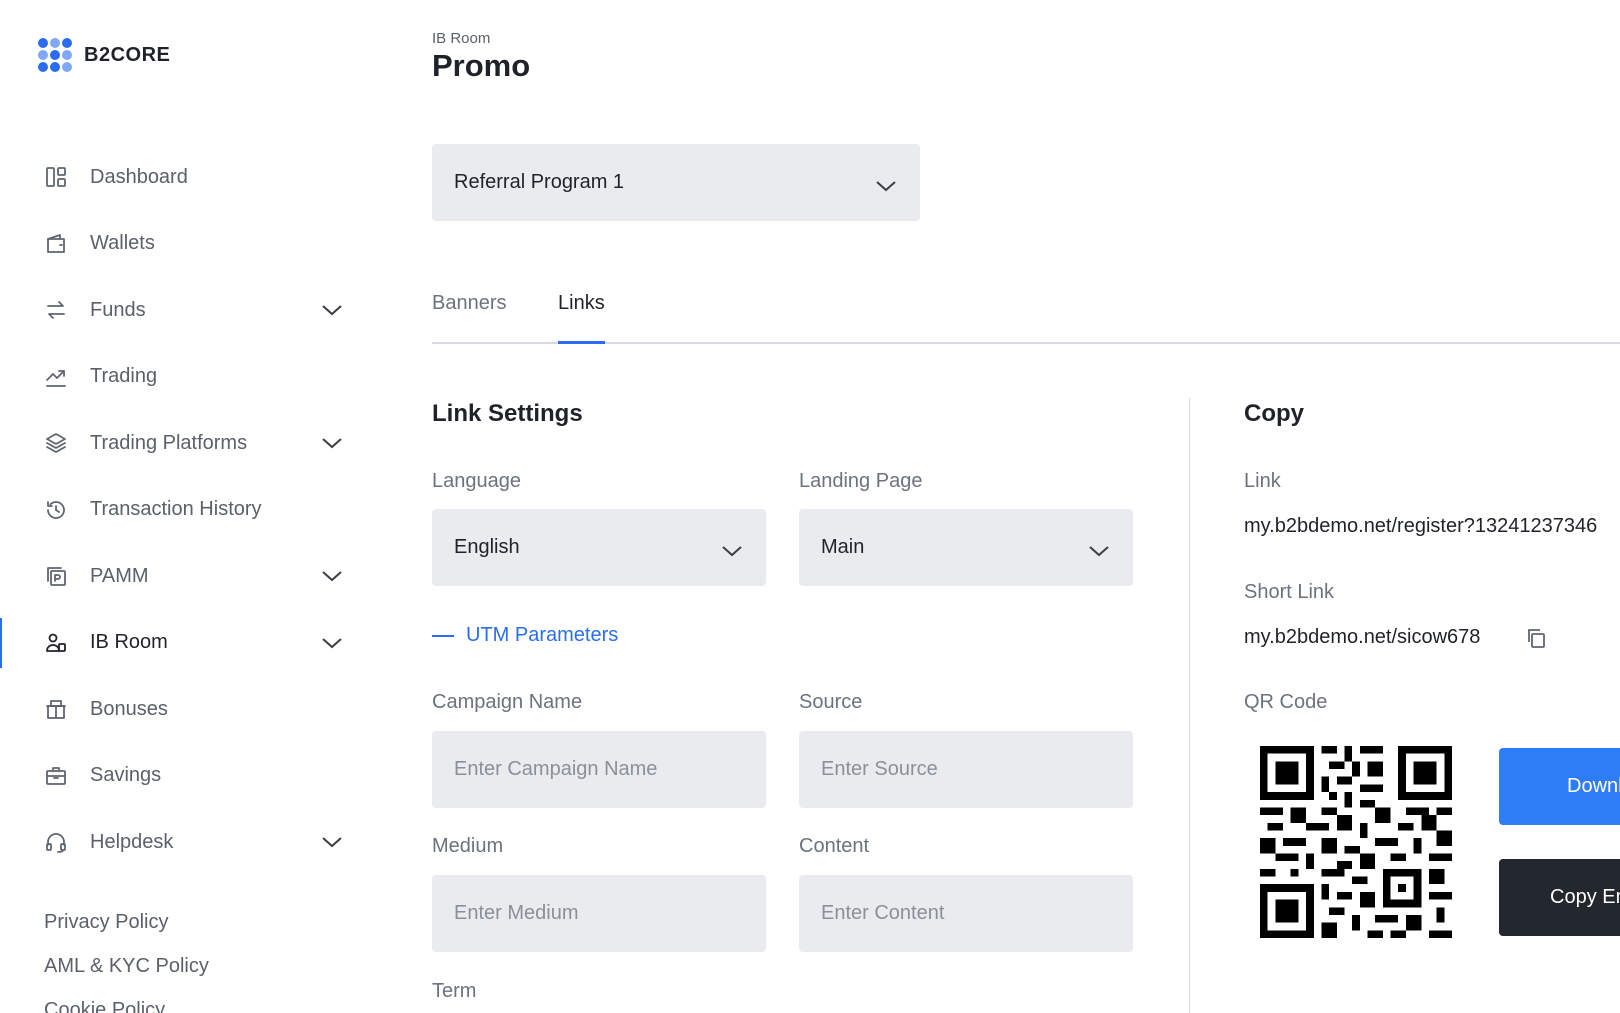 The height and width of the screenshot is (1013, 1620). What do you see at coordinates (56, 709) in the screenshot?
I see `gift-icon` at bounding box center [56, 709].